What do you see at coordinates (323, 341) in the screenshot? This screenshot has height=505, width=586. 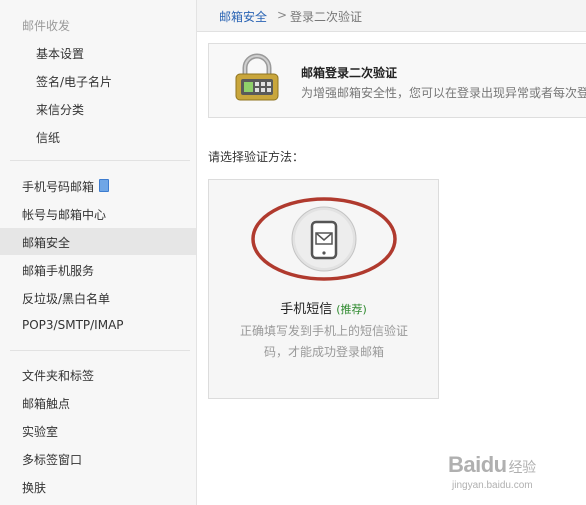 I see `sms-method-description: 正确填写发到手机上的短信验证码，才能成功登录邮箱` at bounding box center [323, 341].